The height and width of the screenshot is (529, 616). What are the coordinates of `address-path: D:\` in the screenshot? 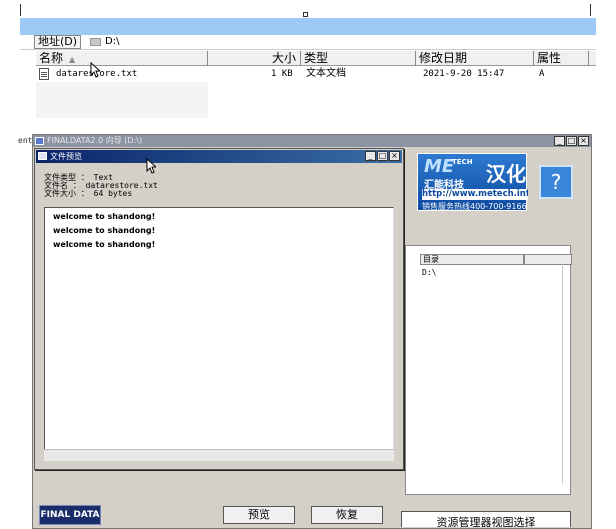 It's located at (112, 42).